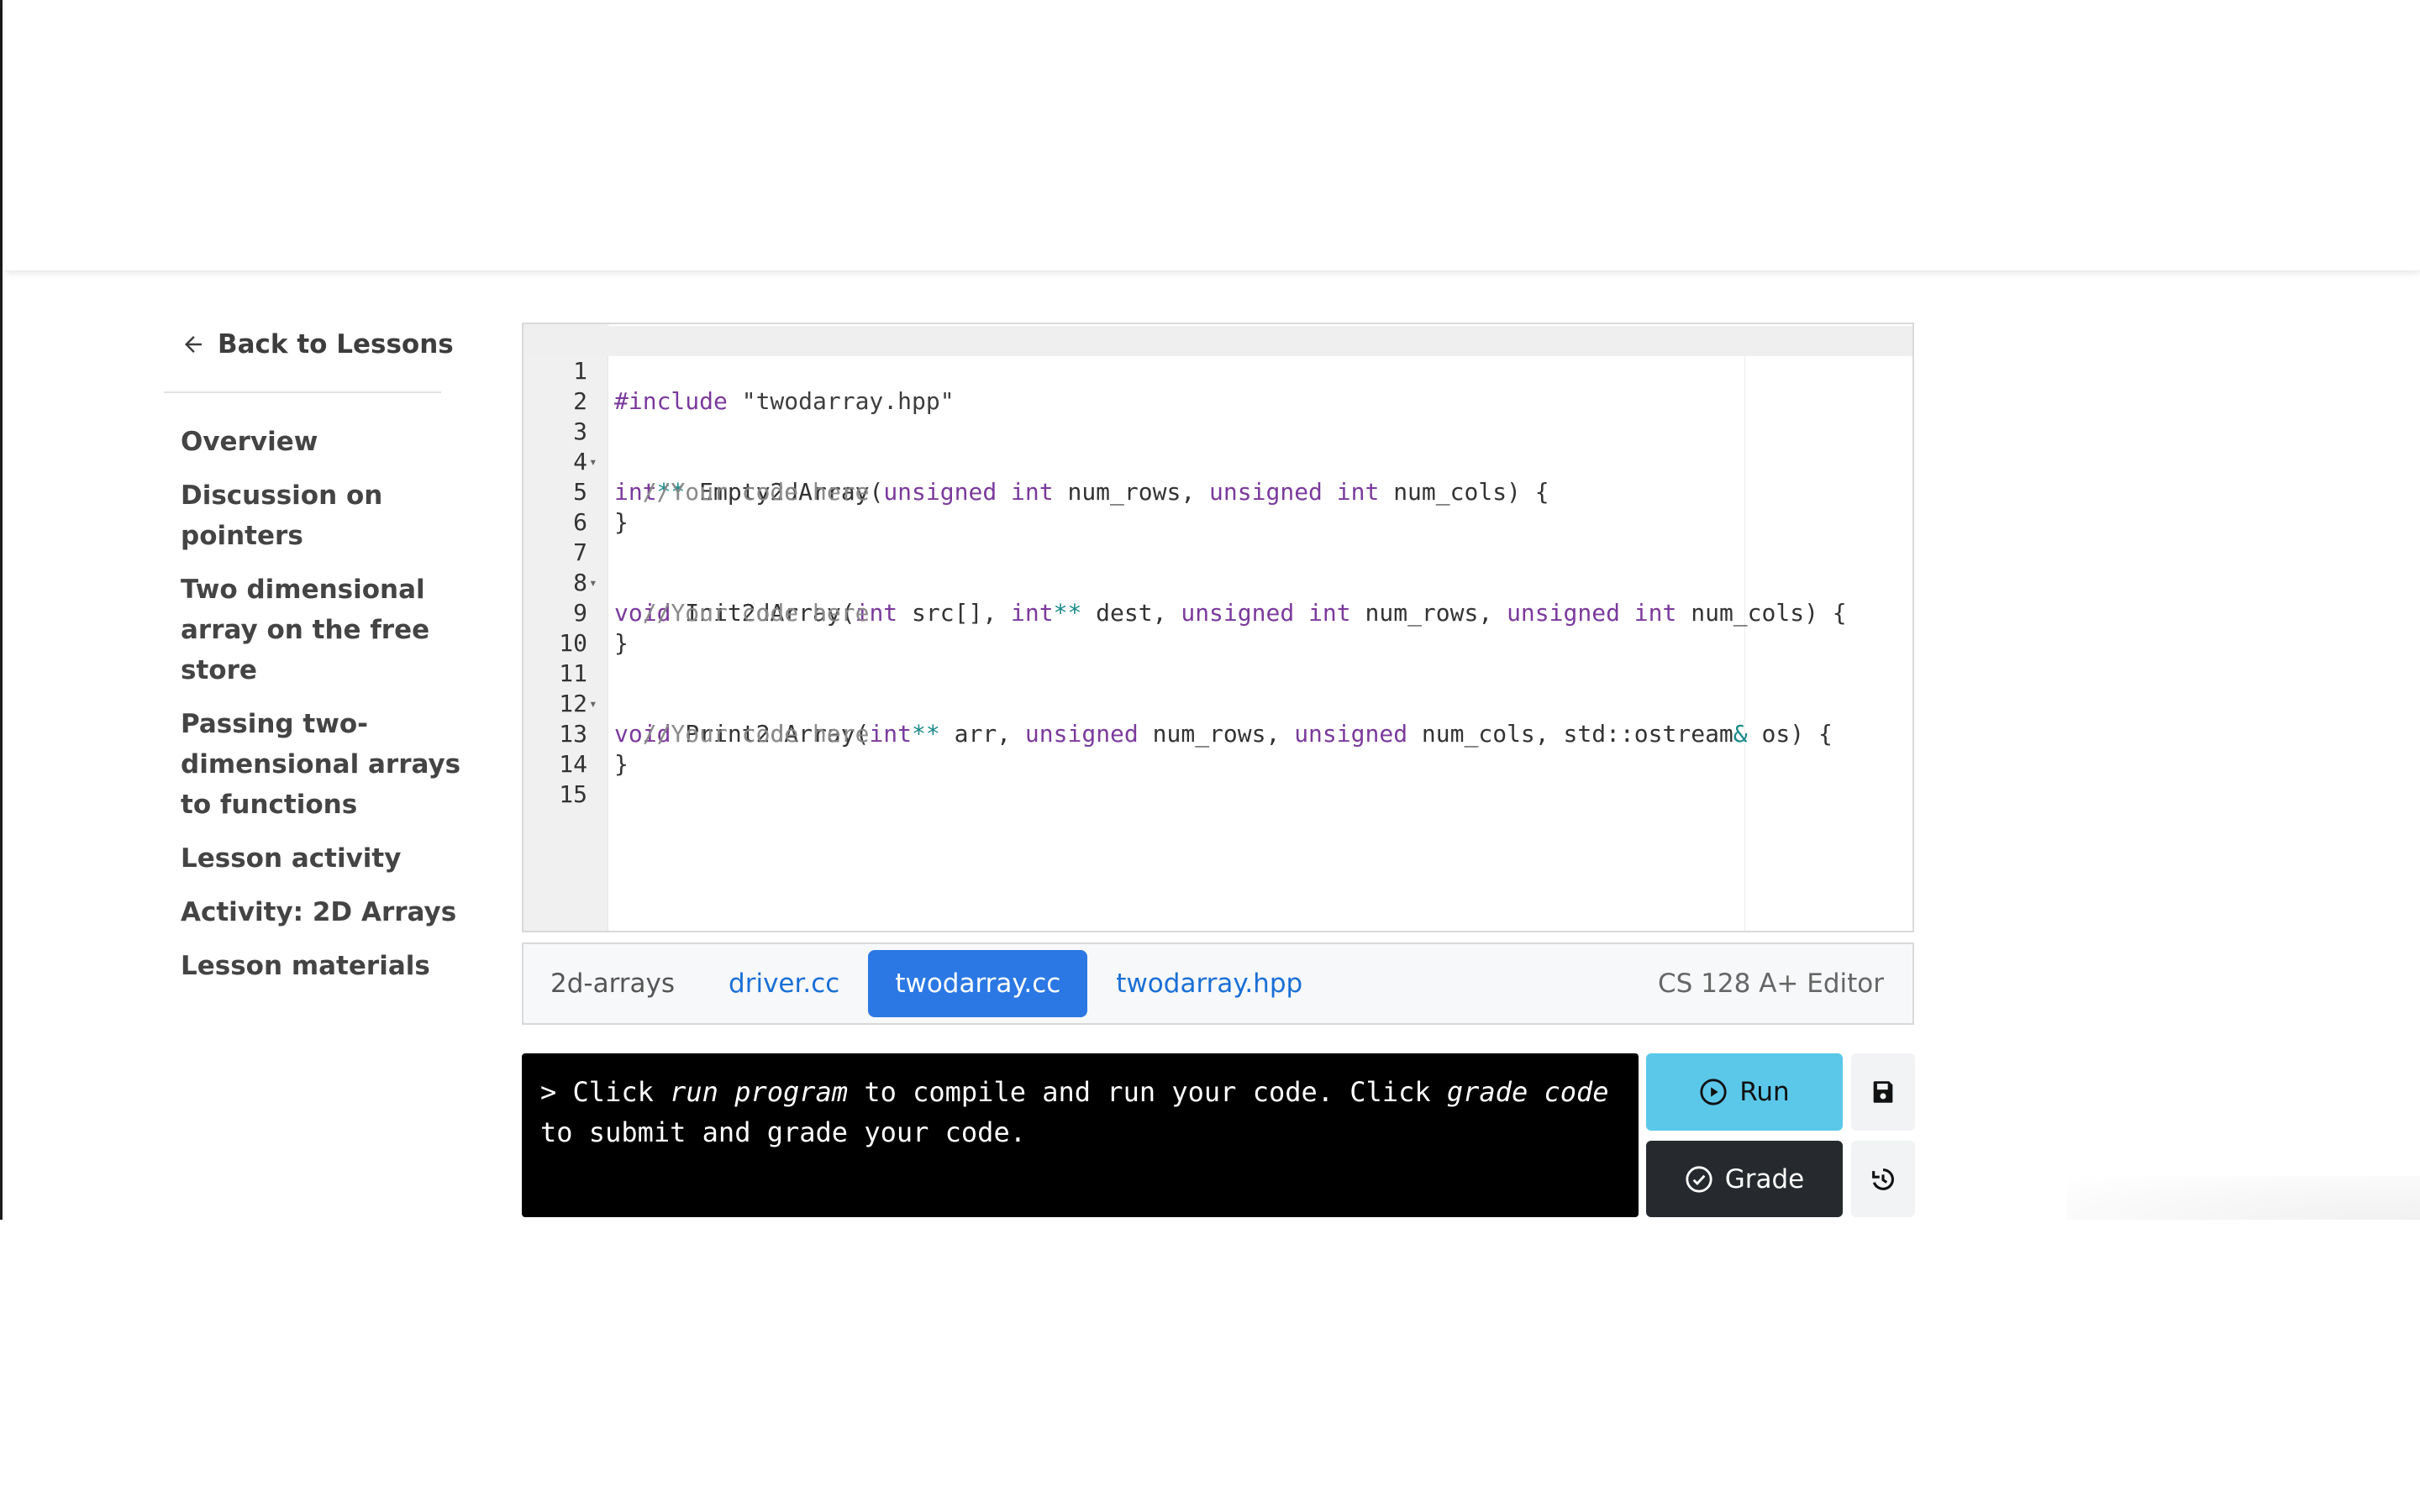 Image resolution: width=2420 pixels, height=1512 pixels. I want to click on code-line: 5 }, so click(1217, 491).